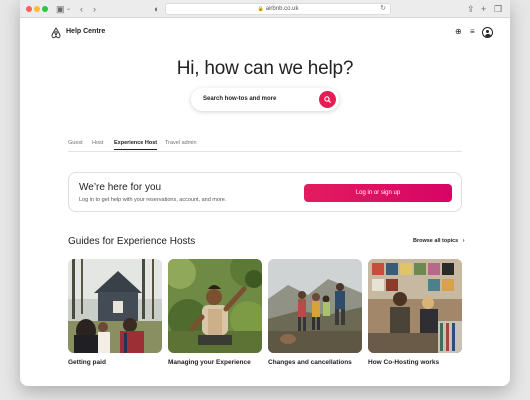  I want to click on new-tab-icon: +, so click(483, 9).